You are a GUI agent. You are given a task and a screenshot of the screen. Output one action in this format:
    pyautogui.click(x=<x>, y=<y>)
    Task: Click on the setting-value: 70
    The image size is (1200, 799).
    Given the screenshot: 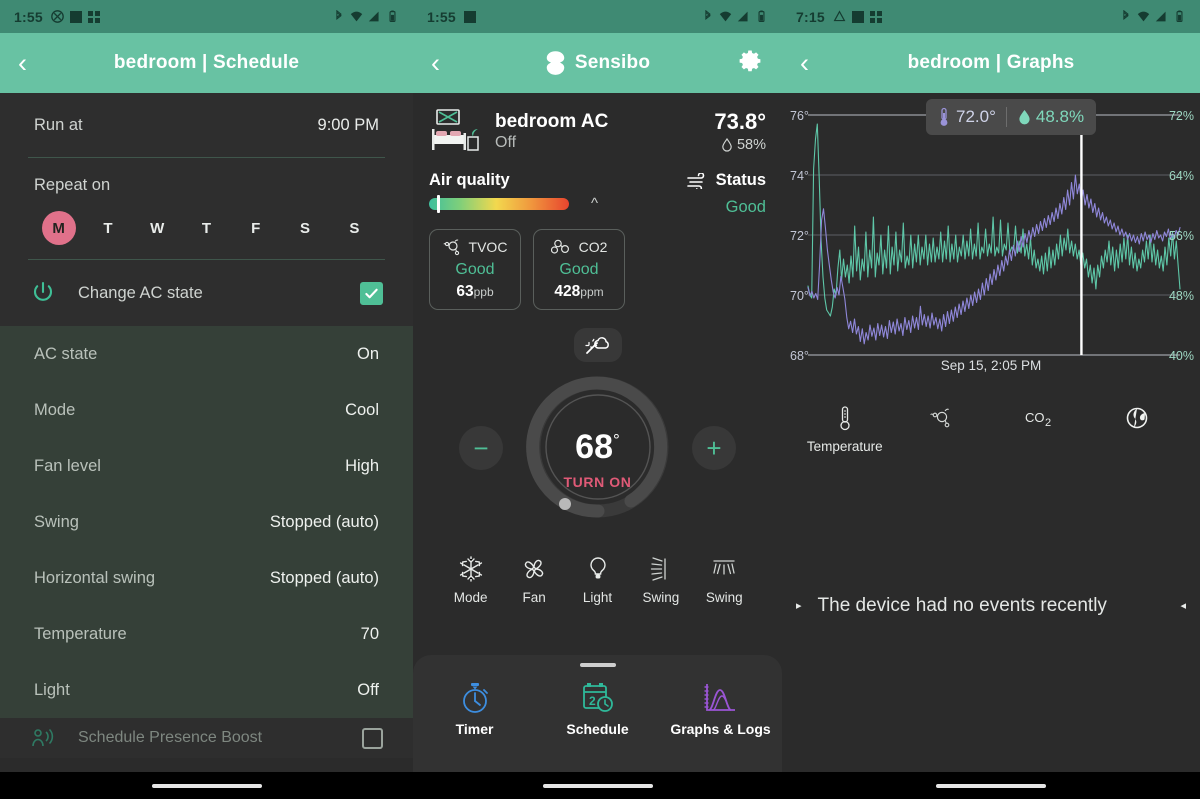 What is the action you would take?
    pyautogui.click(x=369, y=633)
    